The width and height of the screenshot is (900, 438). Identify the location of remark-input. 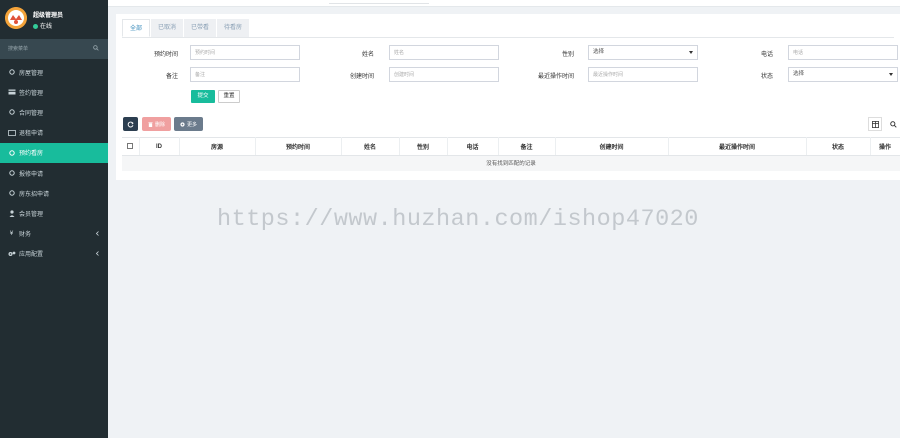
(245, 74).